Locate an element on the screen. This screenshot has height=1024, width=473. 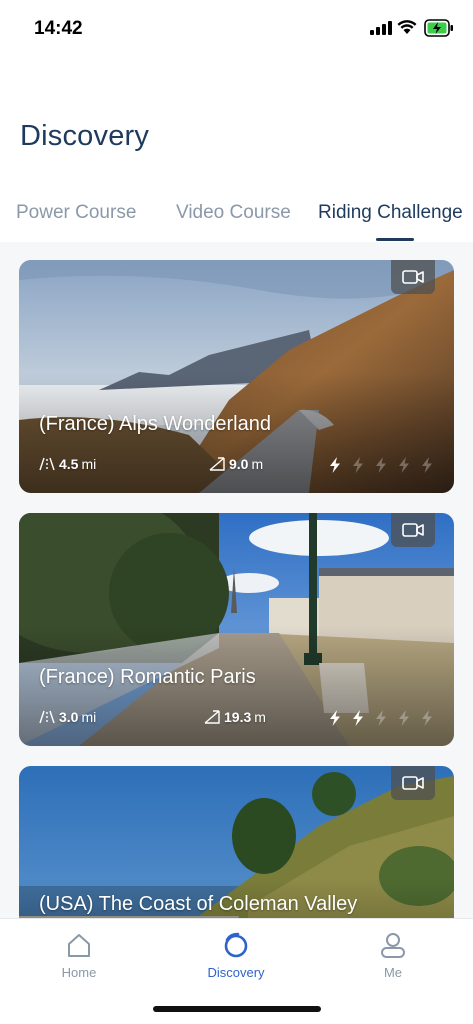
nav-home: Home is located at coordinates (79, 958).